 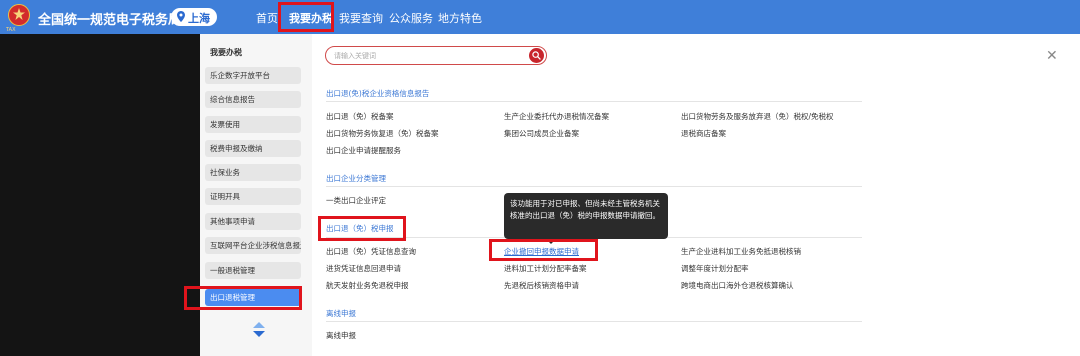 I want to click on service-link: 生产企业进料加工业务免抵退税核销, so click(x=741, y=251).